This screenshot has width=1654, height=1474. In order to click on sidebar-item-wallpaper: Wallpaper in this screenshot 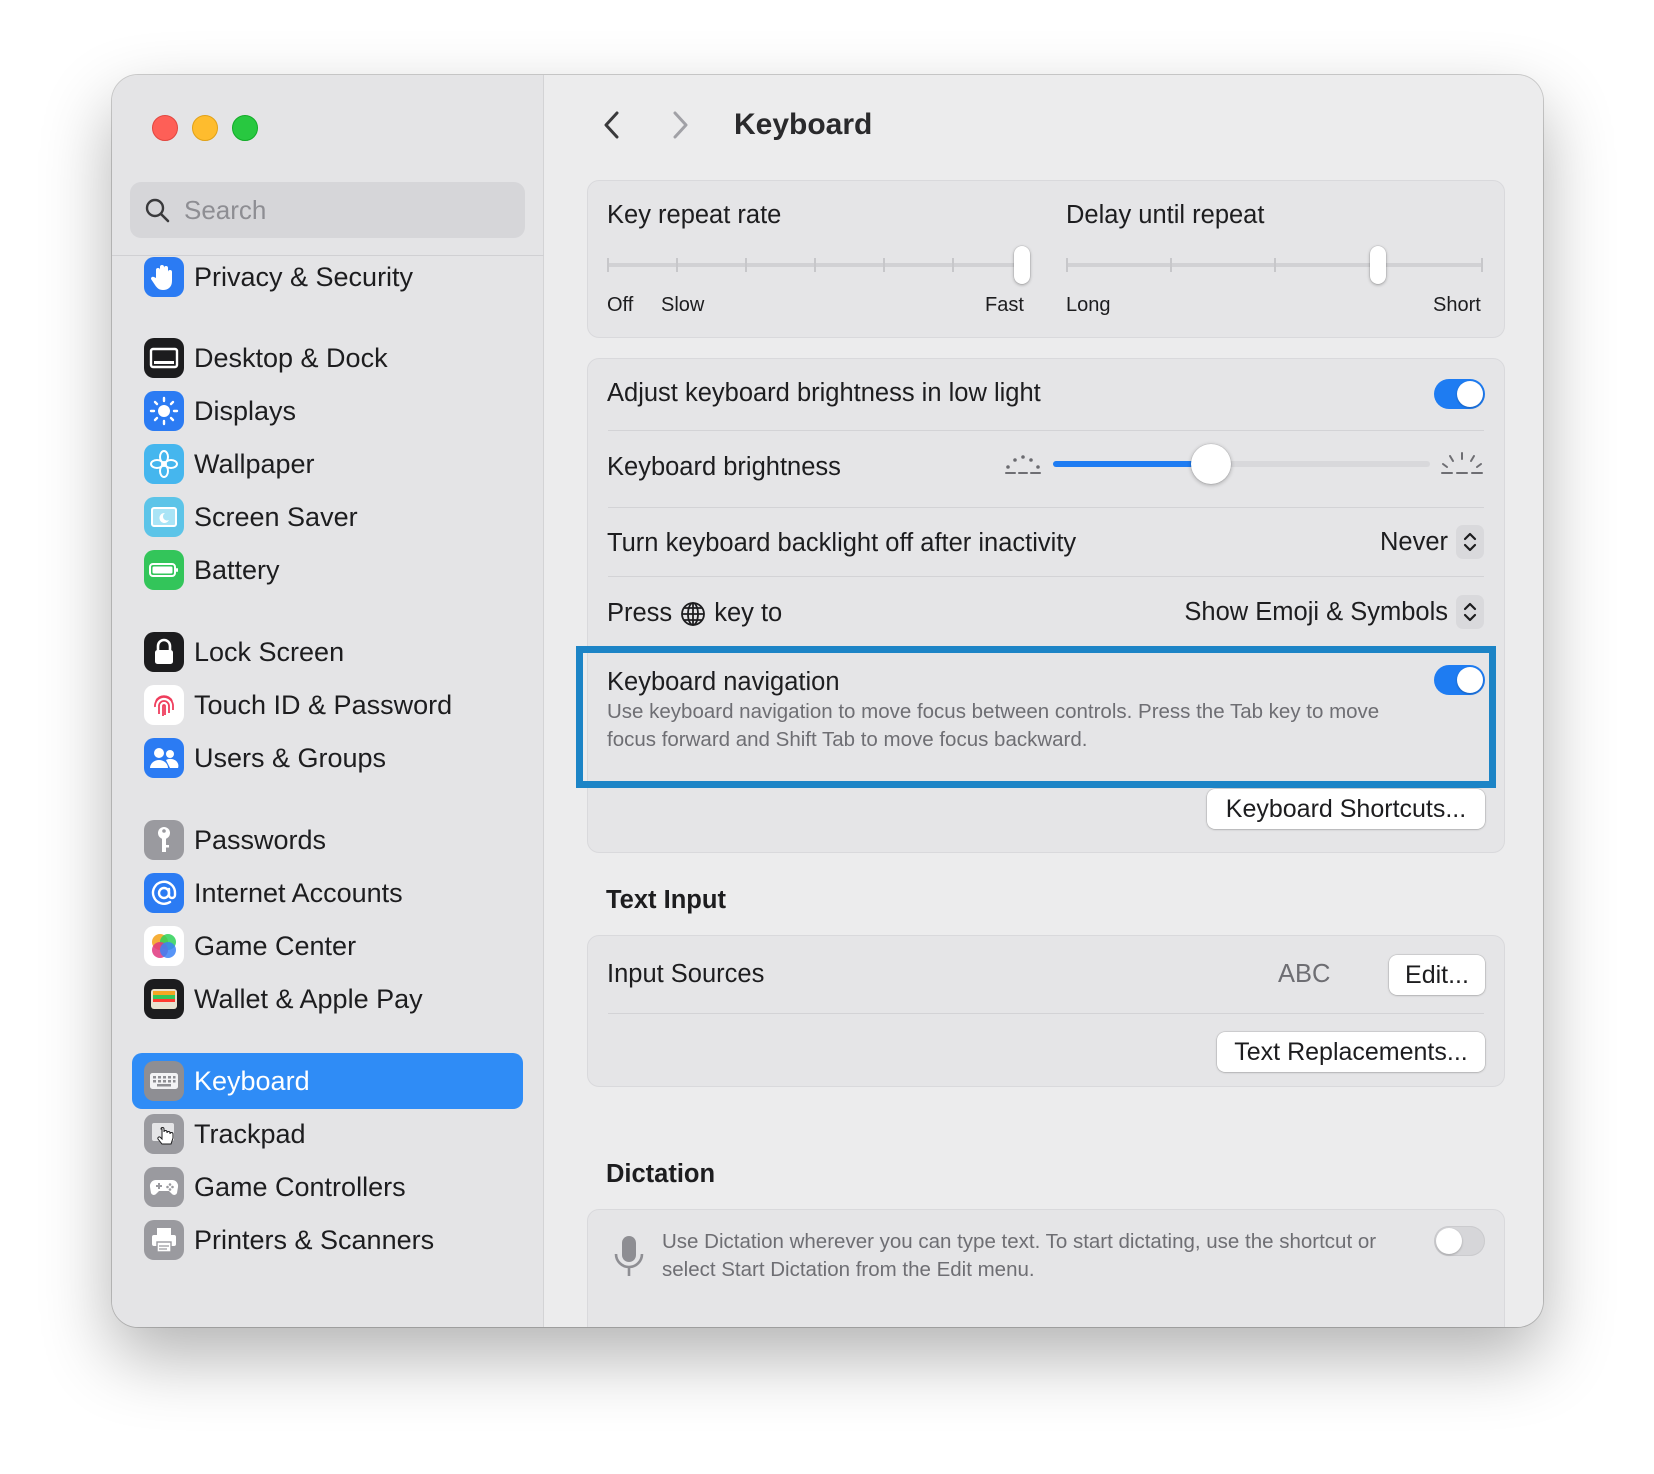, I will do `click(327, 464)`.